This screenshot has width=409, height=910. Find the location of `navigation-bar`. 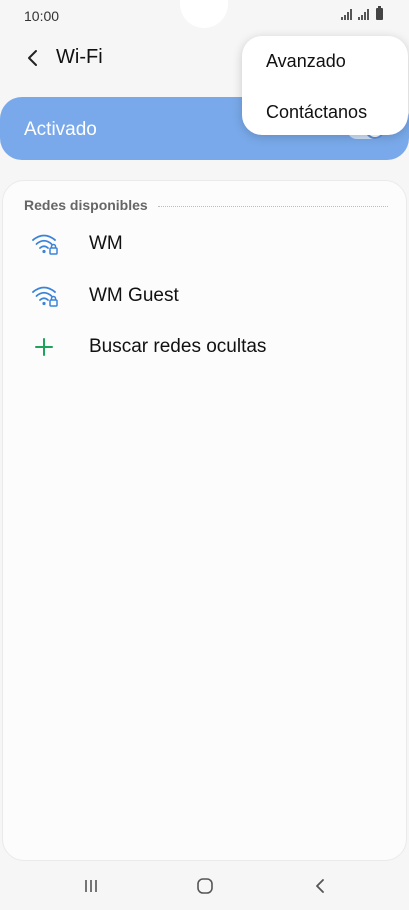

navigation-bar is located at coordinates (204, 886).